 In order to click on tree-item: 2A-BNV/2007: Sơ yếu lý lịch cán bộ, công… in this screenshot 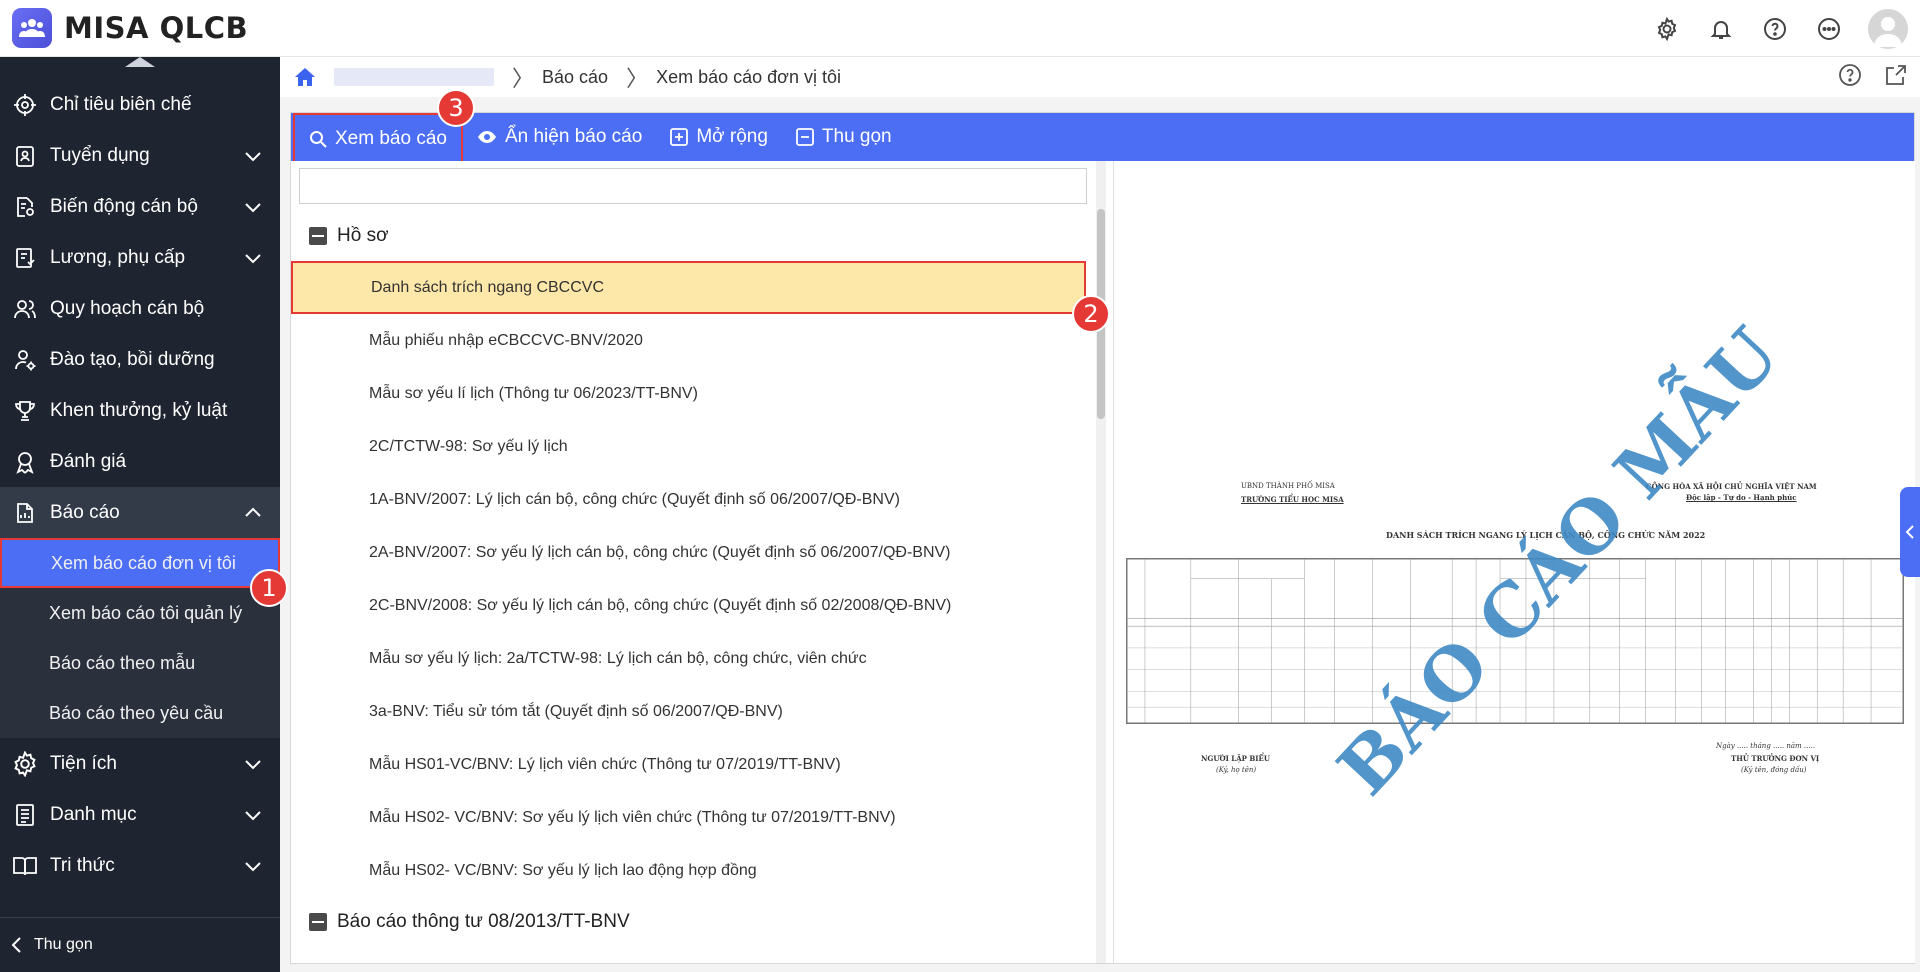, I will do `click(688, 552)`.